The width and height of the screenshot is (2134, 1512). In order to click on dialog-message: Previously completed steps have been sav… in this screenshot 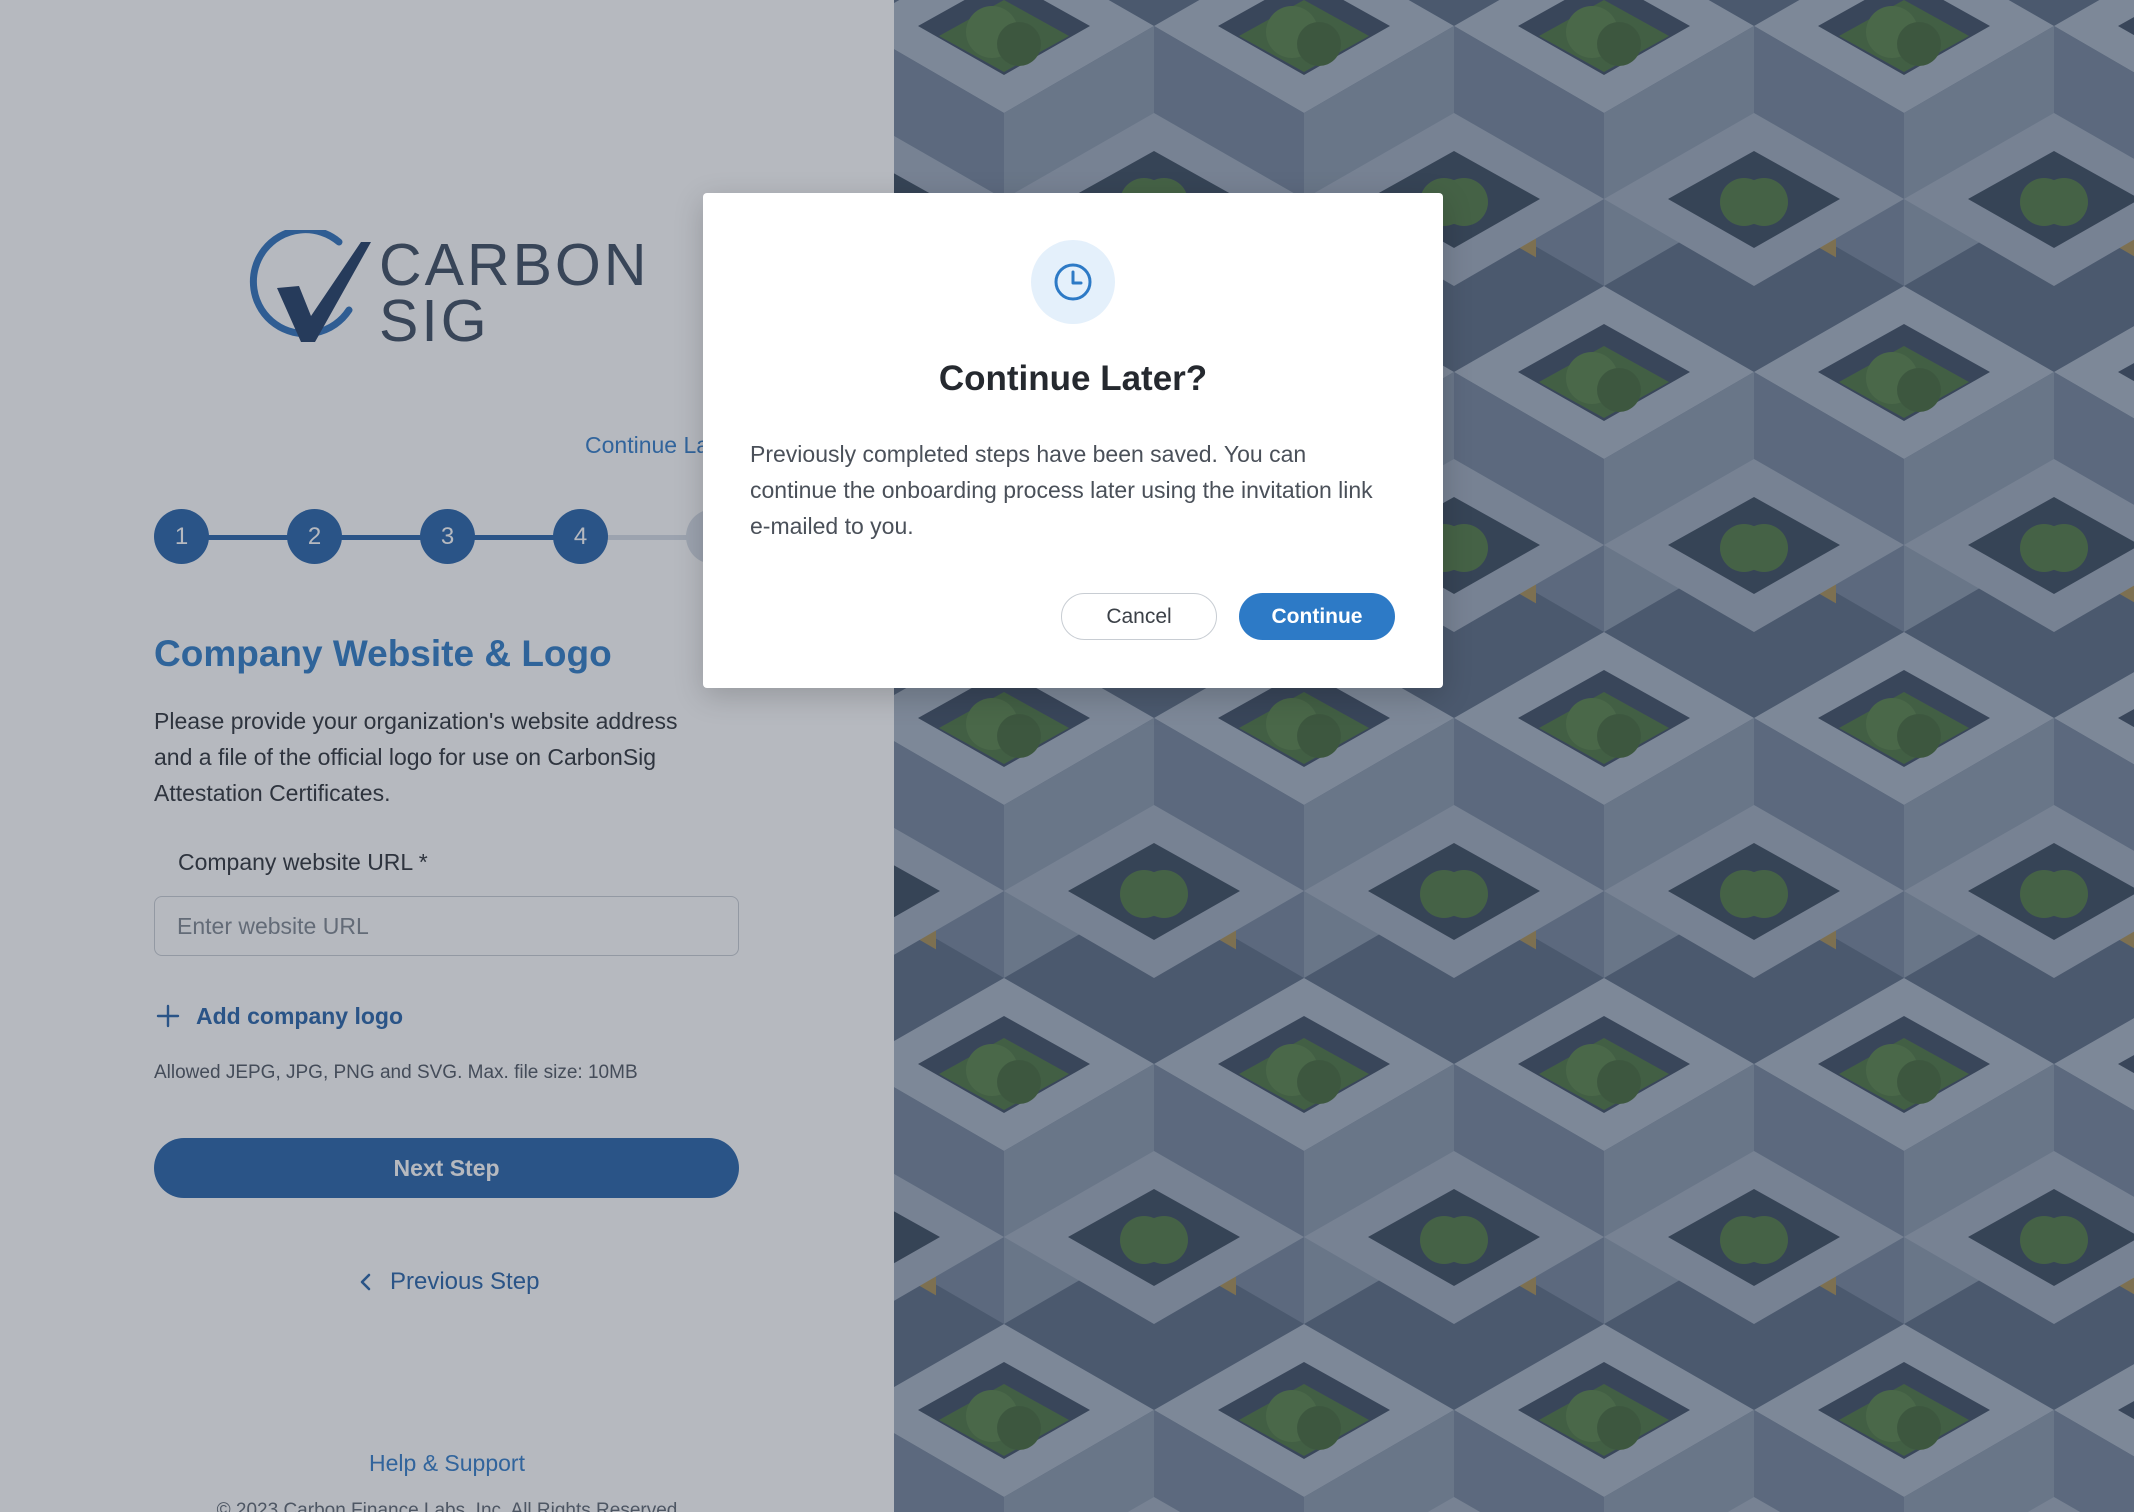, I will do `click(1061, 490)`.